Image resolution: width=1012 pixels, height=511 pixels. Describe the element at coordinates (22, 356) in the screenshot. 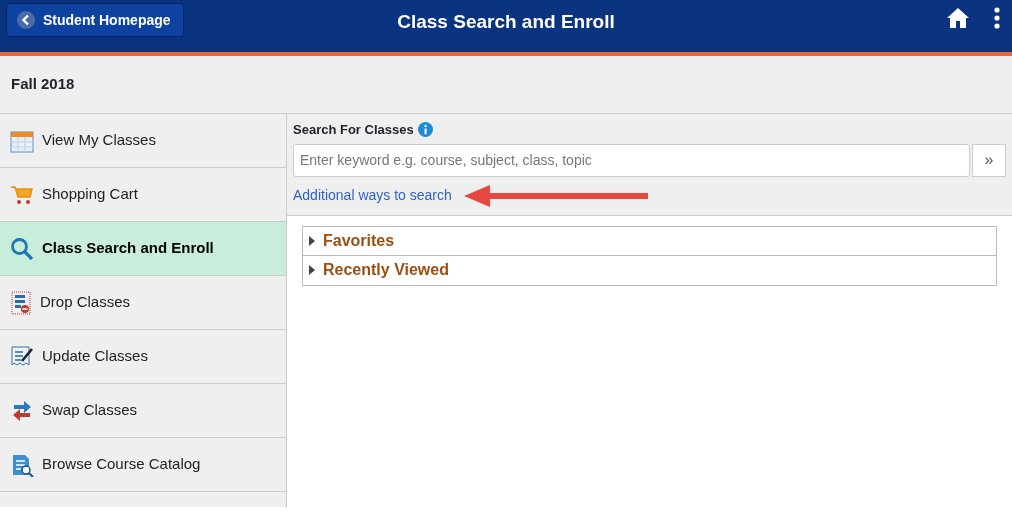

I see `document-edit-icon` at that location.